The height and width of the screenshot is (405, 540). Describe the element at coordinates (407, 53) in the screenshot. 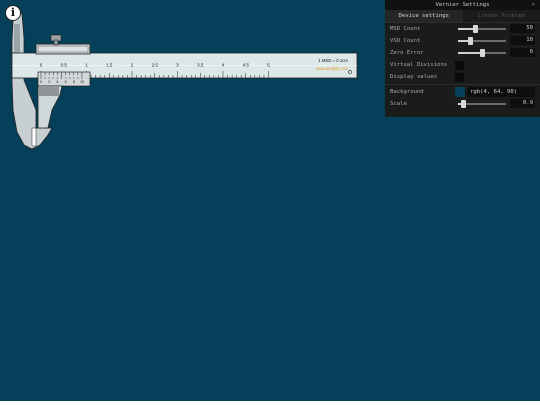

I see `zero-error-label: Zero Error` at that location.